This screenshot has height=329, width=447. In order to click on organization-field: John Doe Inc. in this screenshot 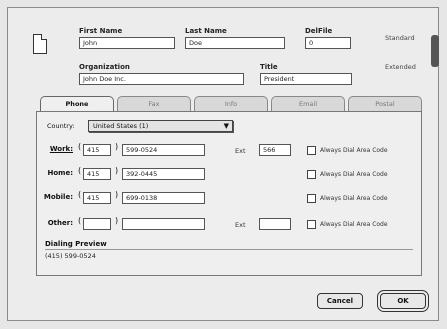, I will do `click(161, 79)`.